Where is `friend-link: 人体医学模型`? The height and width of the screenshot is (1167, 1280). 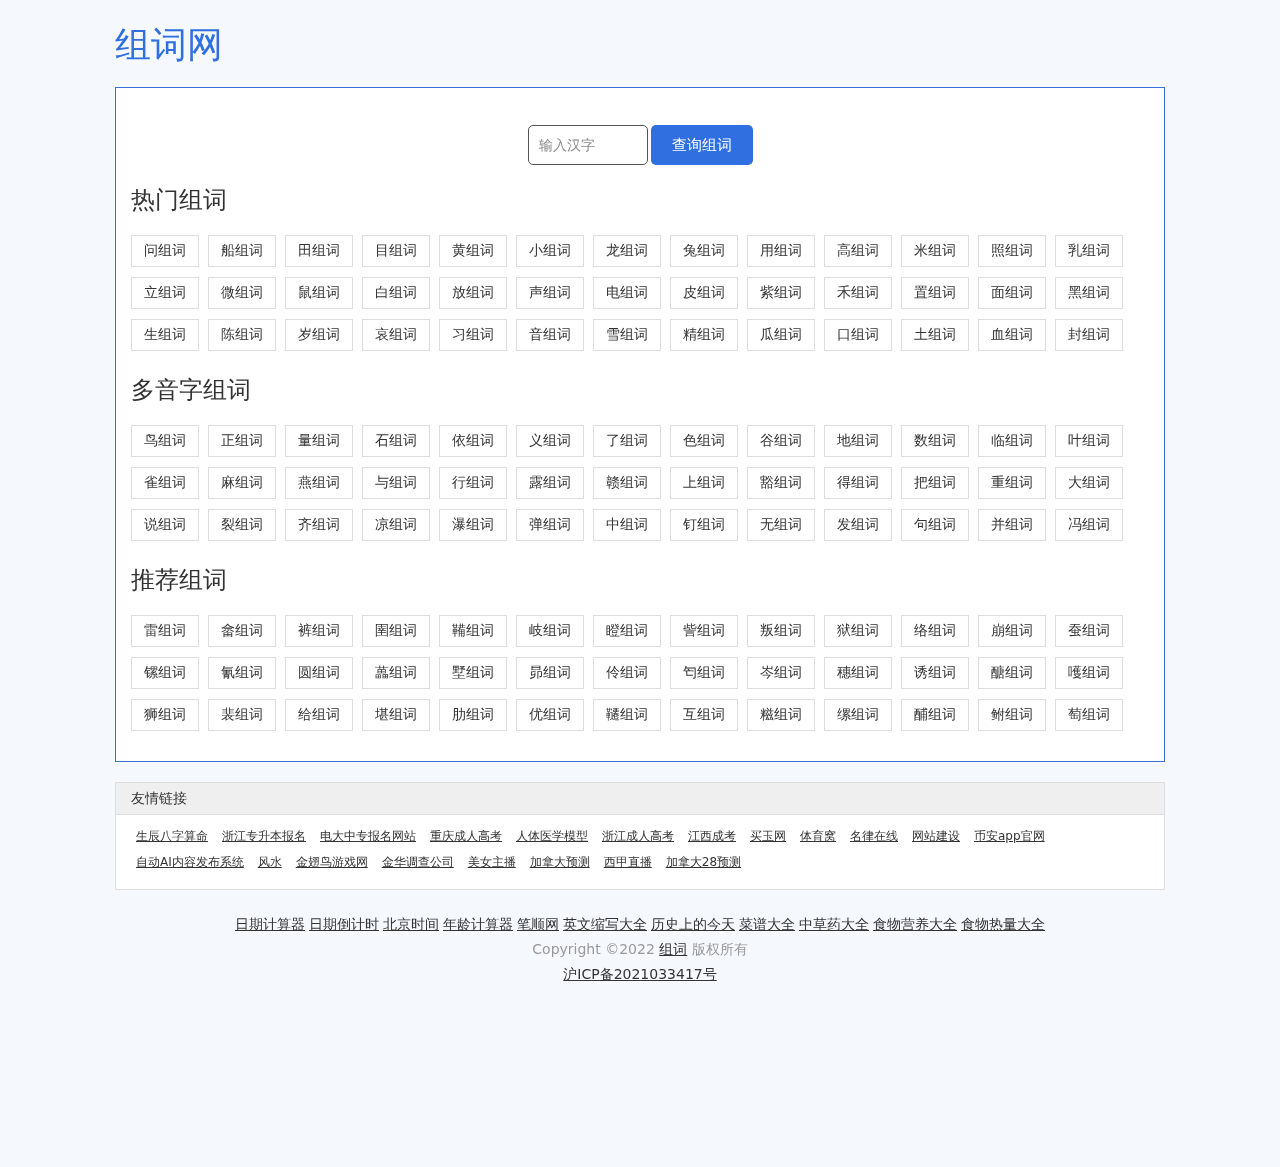 friend-link: 人体医学模型 is located at coordinates (552, 836).